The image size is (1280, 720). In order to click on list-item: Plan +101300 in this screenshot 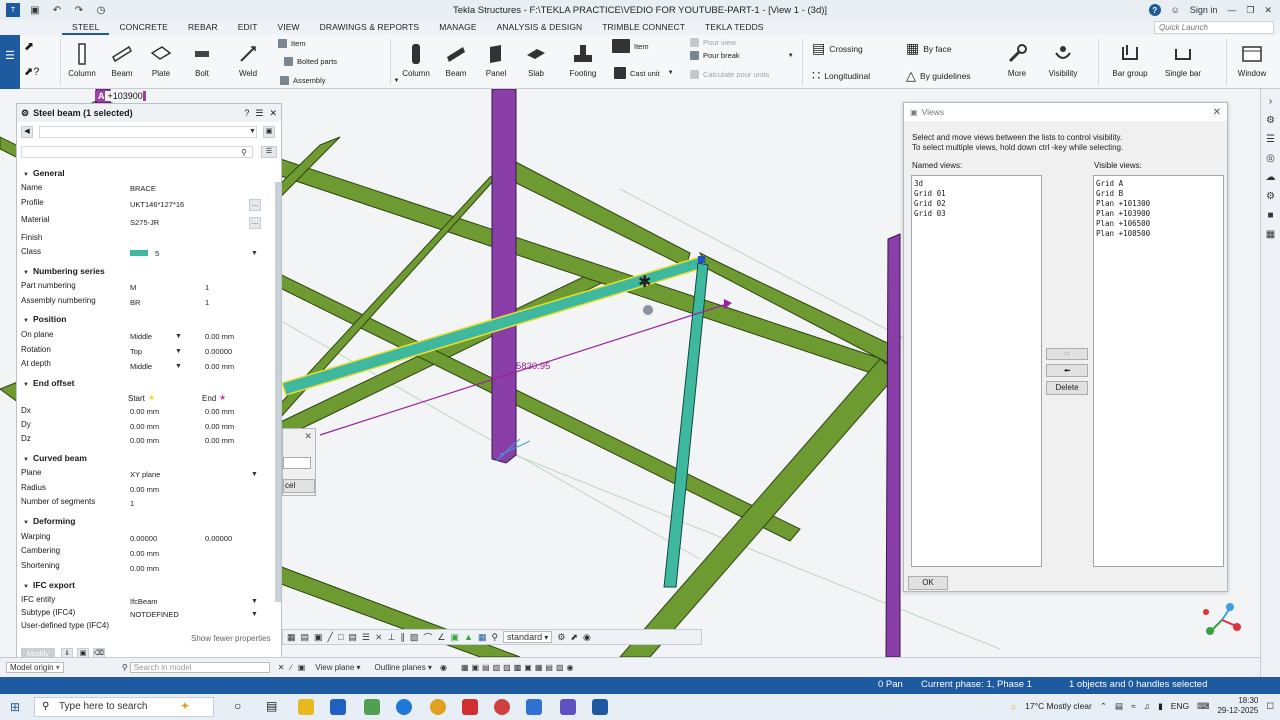, I will do `click(1158, 204)`.